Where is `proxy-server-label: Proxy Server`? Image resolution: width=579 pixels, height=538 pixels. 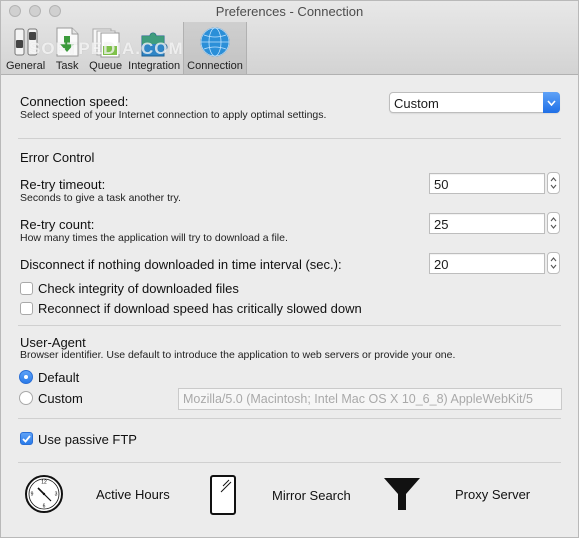 proxy-server-label: Proxy Server is located at coordinates (493, 494).